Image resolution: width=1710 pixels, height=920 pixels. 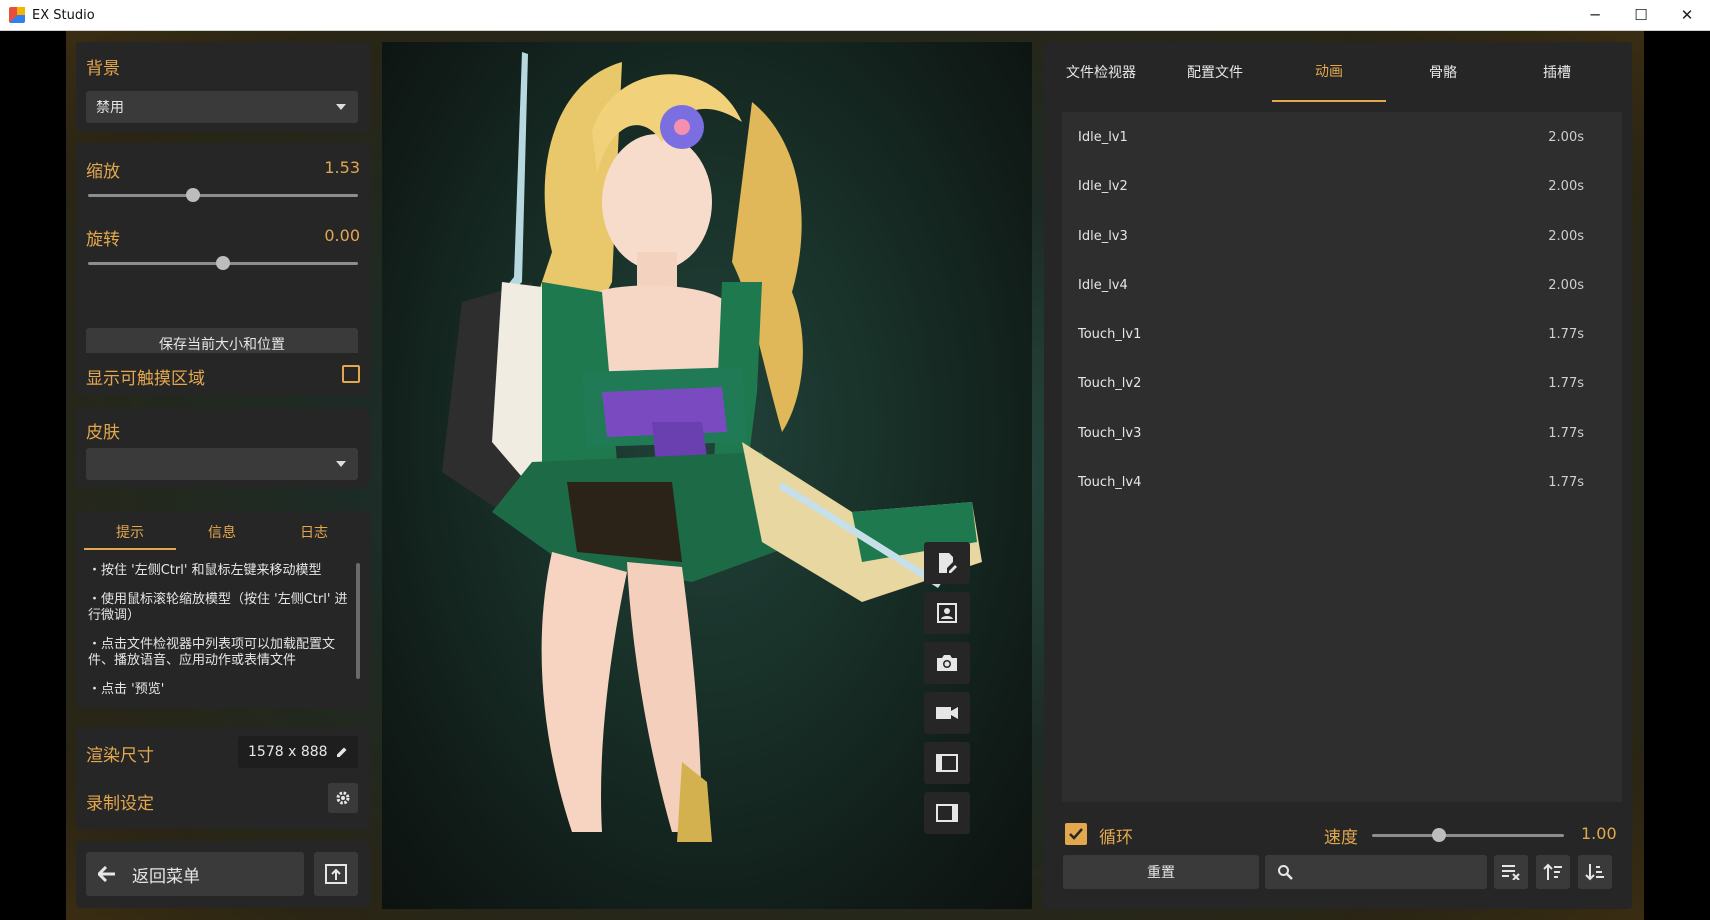 I want to click on toggle-right-panel-button, so click(x=947, y=813).